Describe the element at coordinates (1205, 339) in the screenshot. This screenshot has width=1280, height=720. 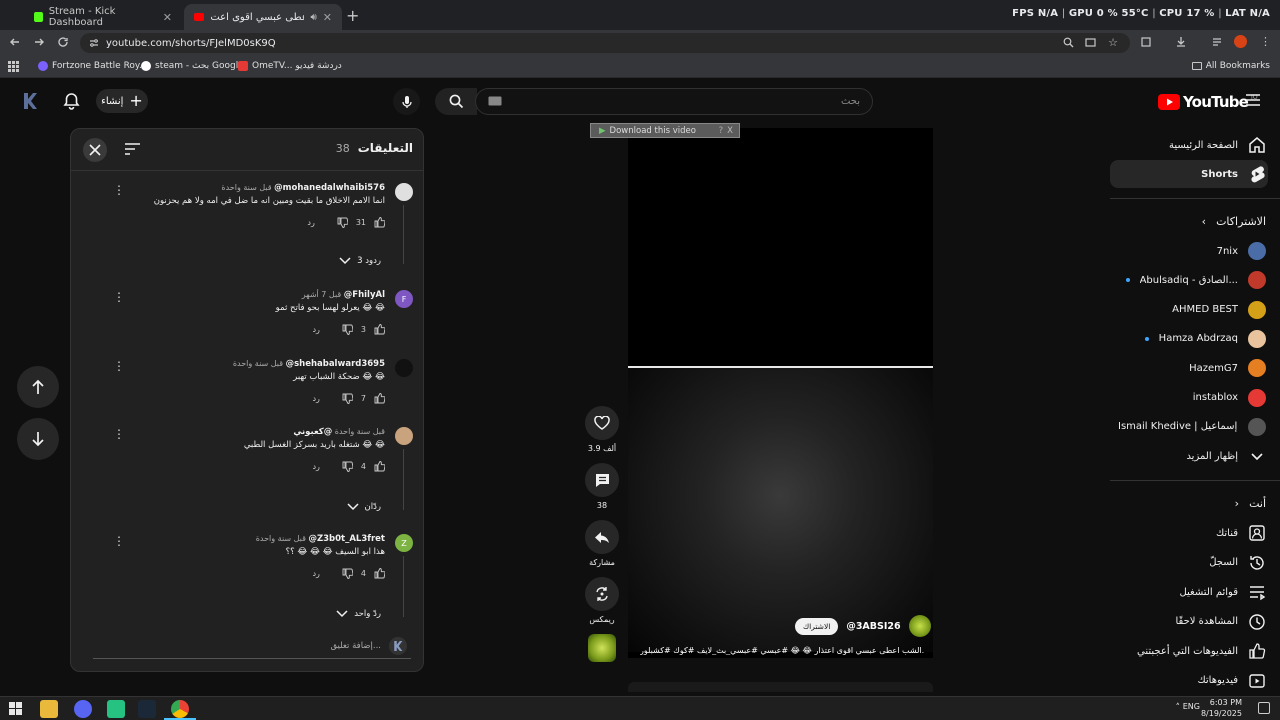
I see `sidebar-item-subscription: Hamza Abdrzaq` at that location.